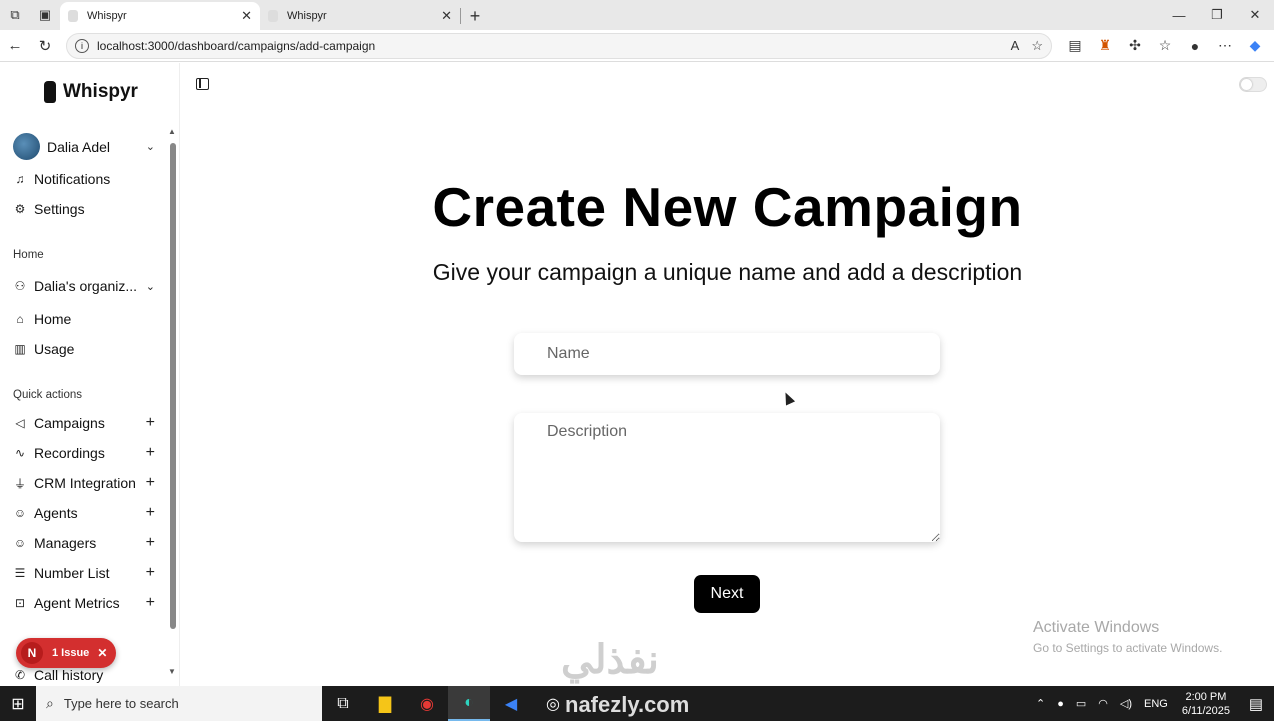 This screenshot has height=721, width=1274. Describe the element at coordinates (511, 703) in the screenshot. I see `vscode-icon: ◀` at that location.